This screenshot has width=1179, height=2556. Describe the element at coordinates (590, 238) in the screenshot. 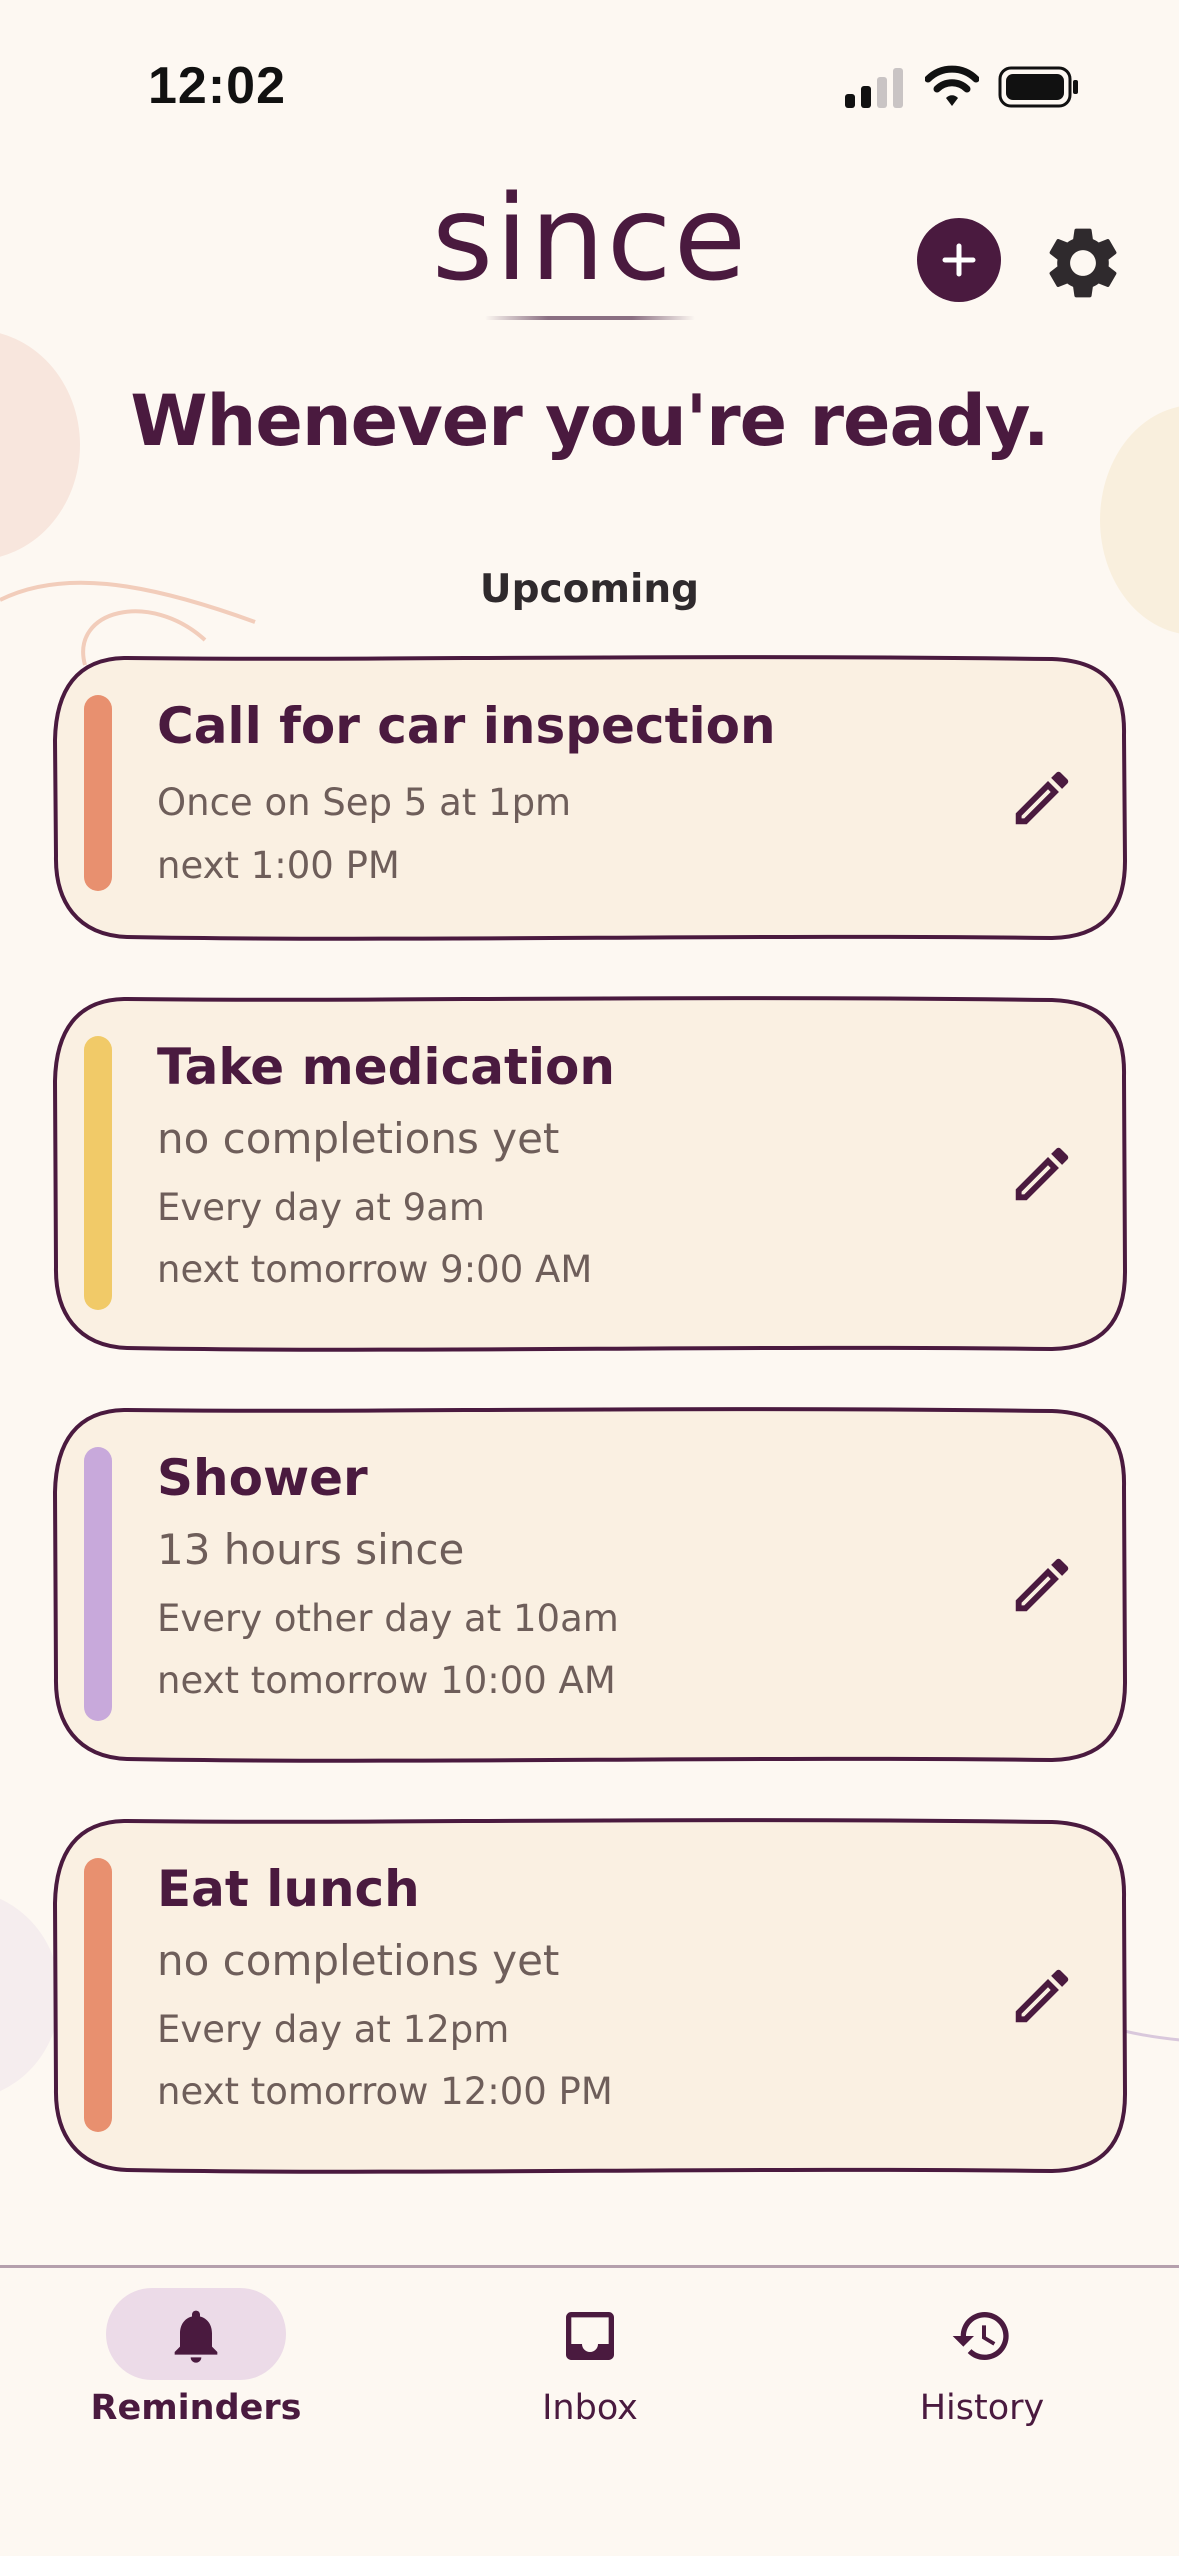

I see `app-logo: since` at that location.